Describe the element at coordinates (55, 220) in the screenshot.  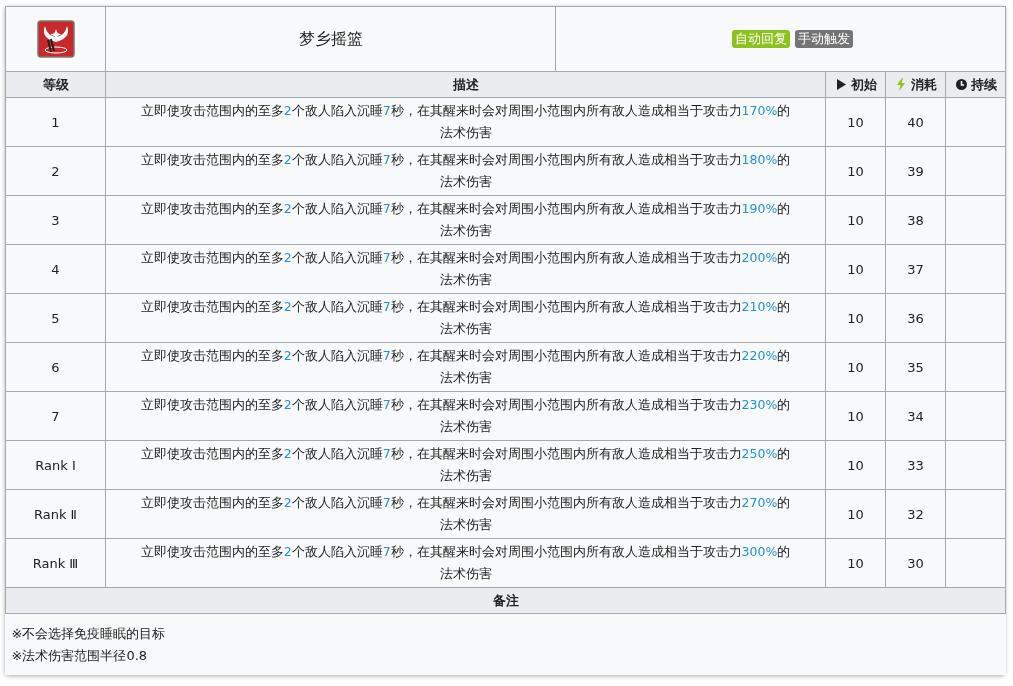
I see `level-label: 3` at that location.